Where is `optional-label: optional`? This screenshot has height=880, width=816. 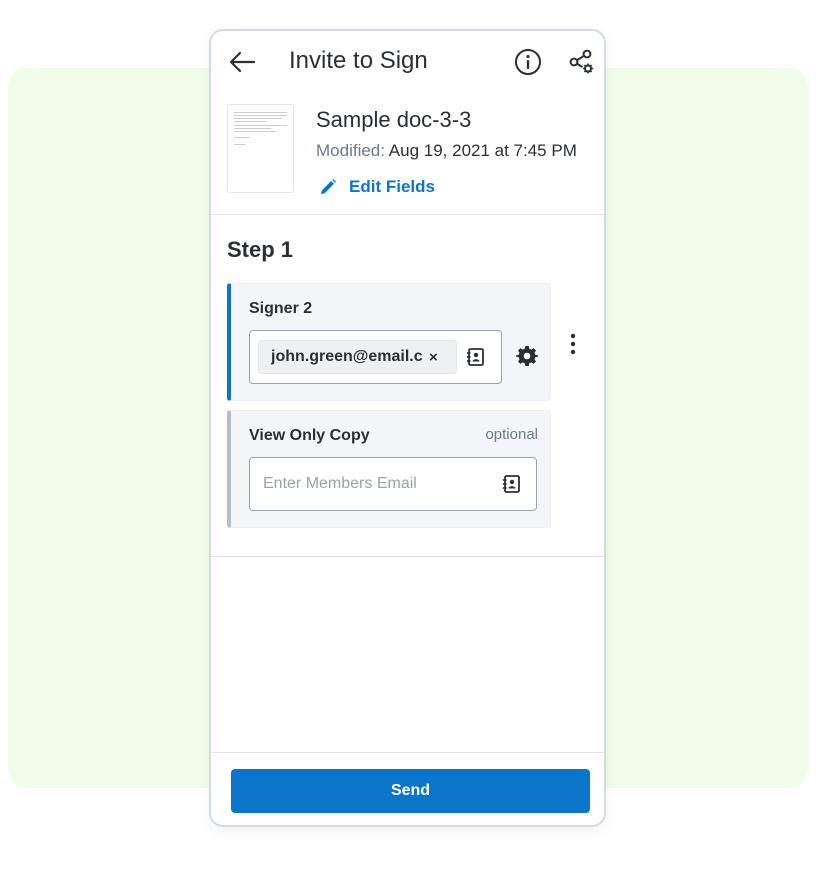
optional-label: optional is located at coordinates (511, 434).